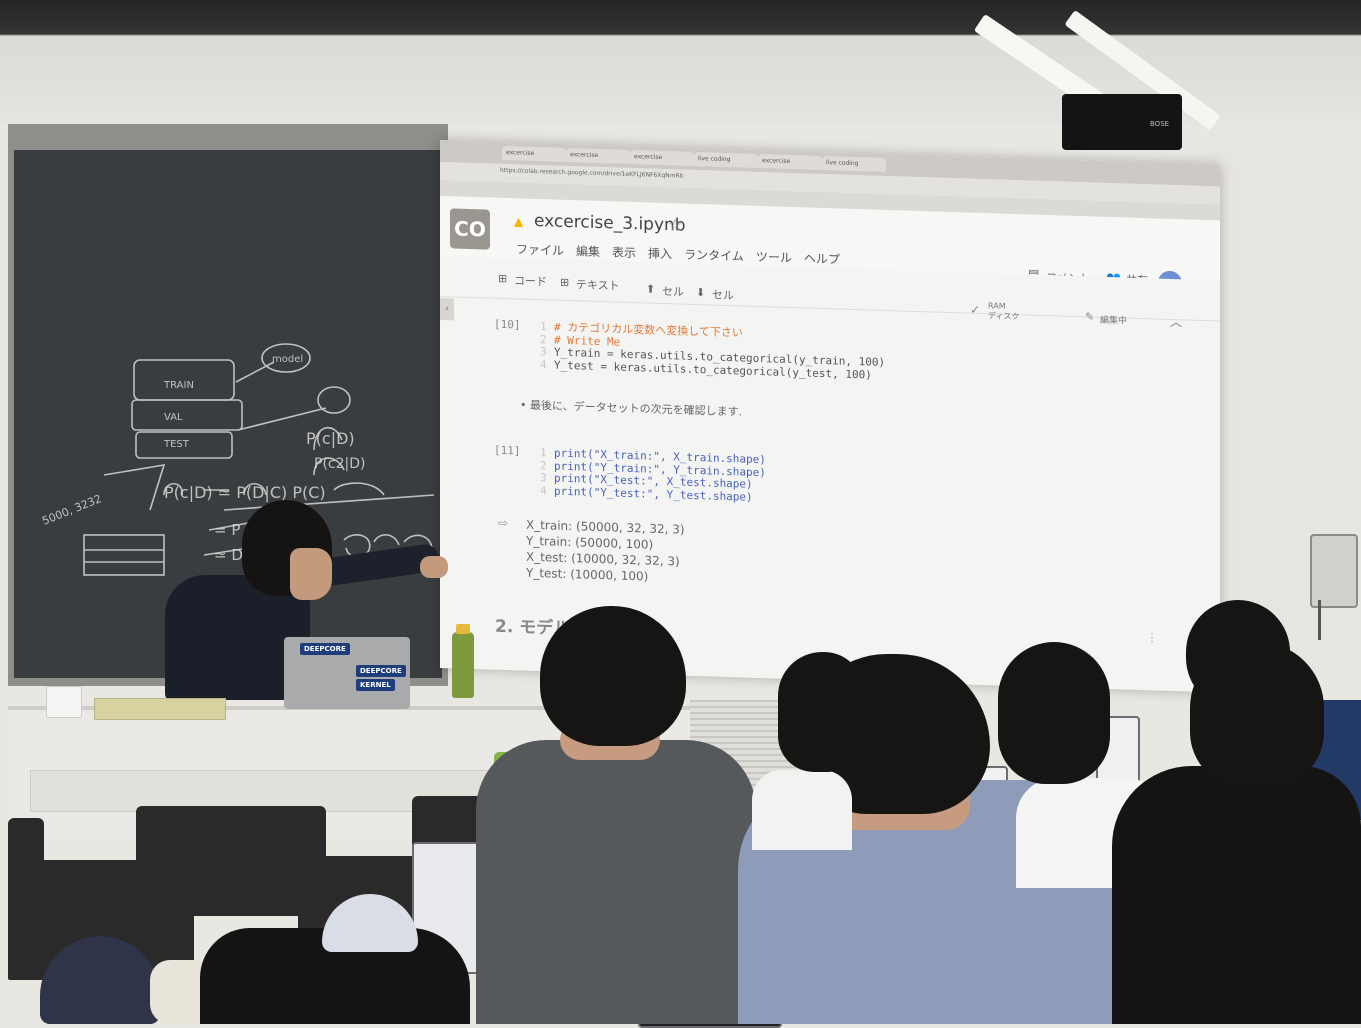 This screenshot has width=1361, height=1028. What do you see at coordinates (347, 673) in the screenshot?
I see `presenter-laptop: DEEPCORE DEEPCORE KERNEL` at bounding box center [347, 673].